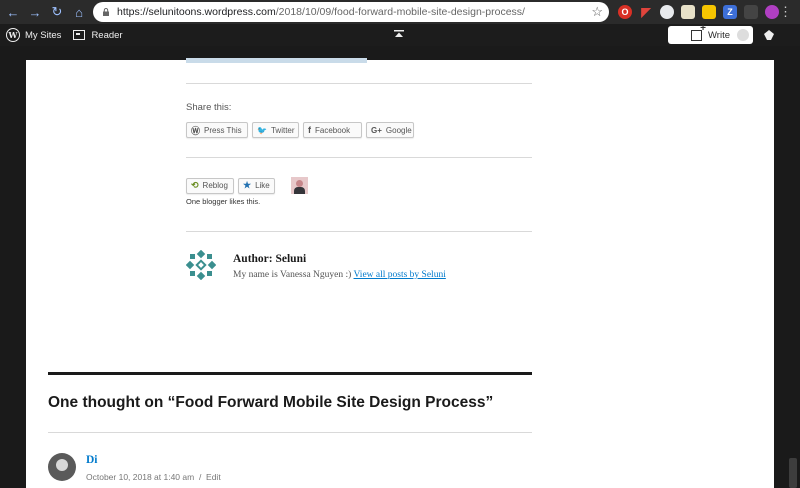 Image resolution: width=800 pixels, height=488 pixels. Describe the element at coordinates (292, 275) in the screenshot. I see `author-bio-text: My name is Vanessa Nguyen :)` at that location.